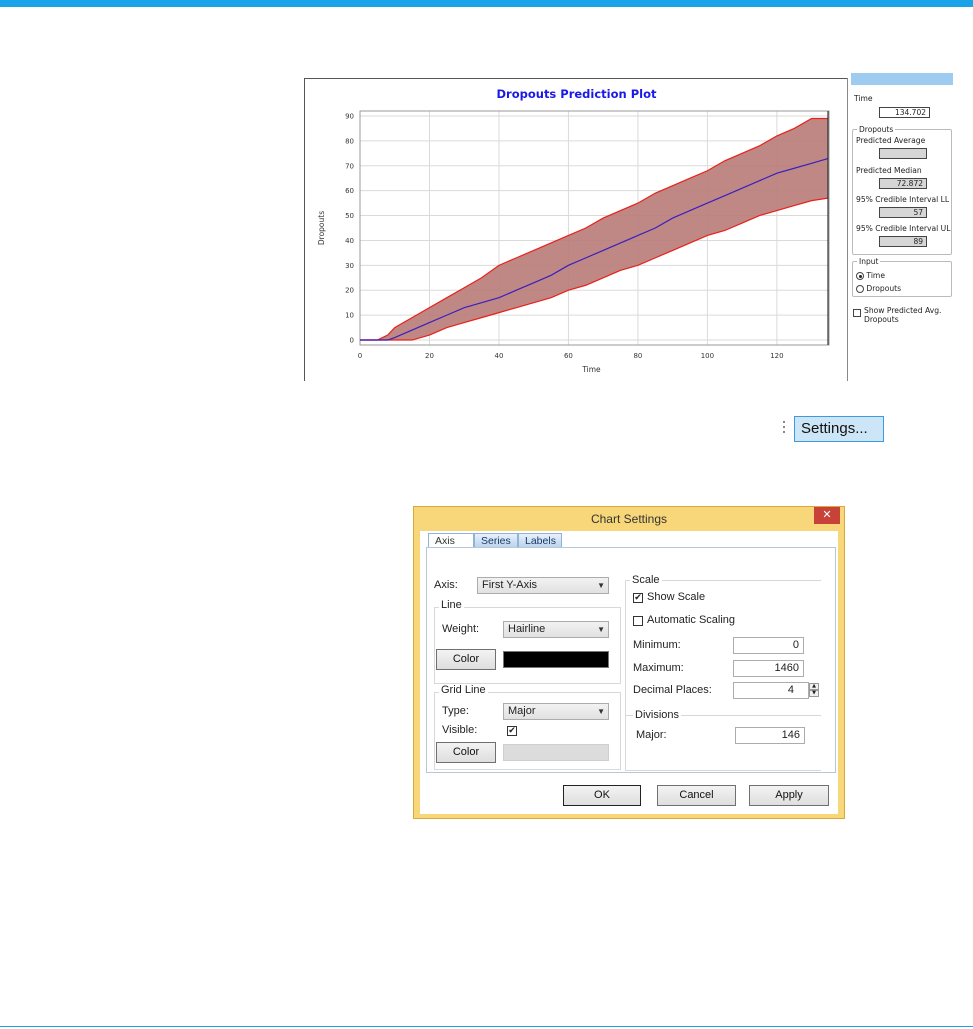  I want to click on visible-checkbox: ✔, so click(512, 731).